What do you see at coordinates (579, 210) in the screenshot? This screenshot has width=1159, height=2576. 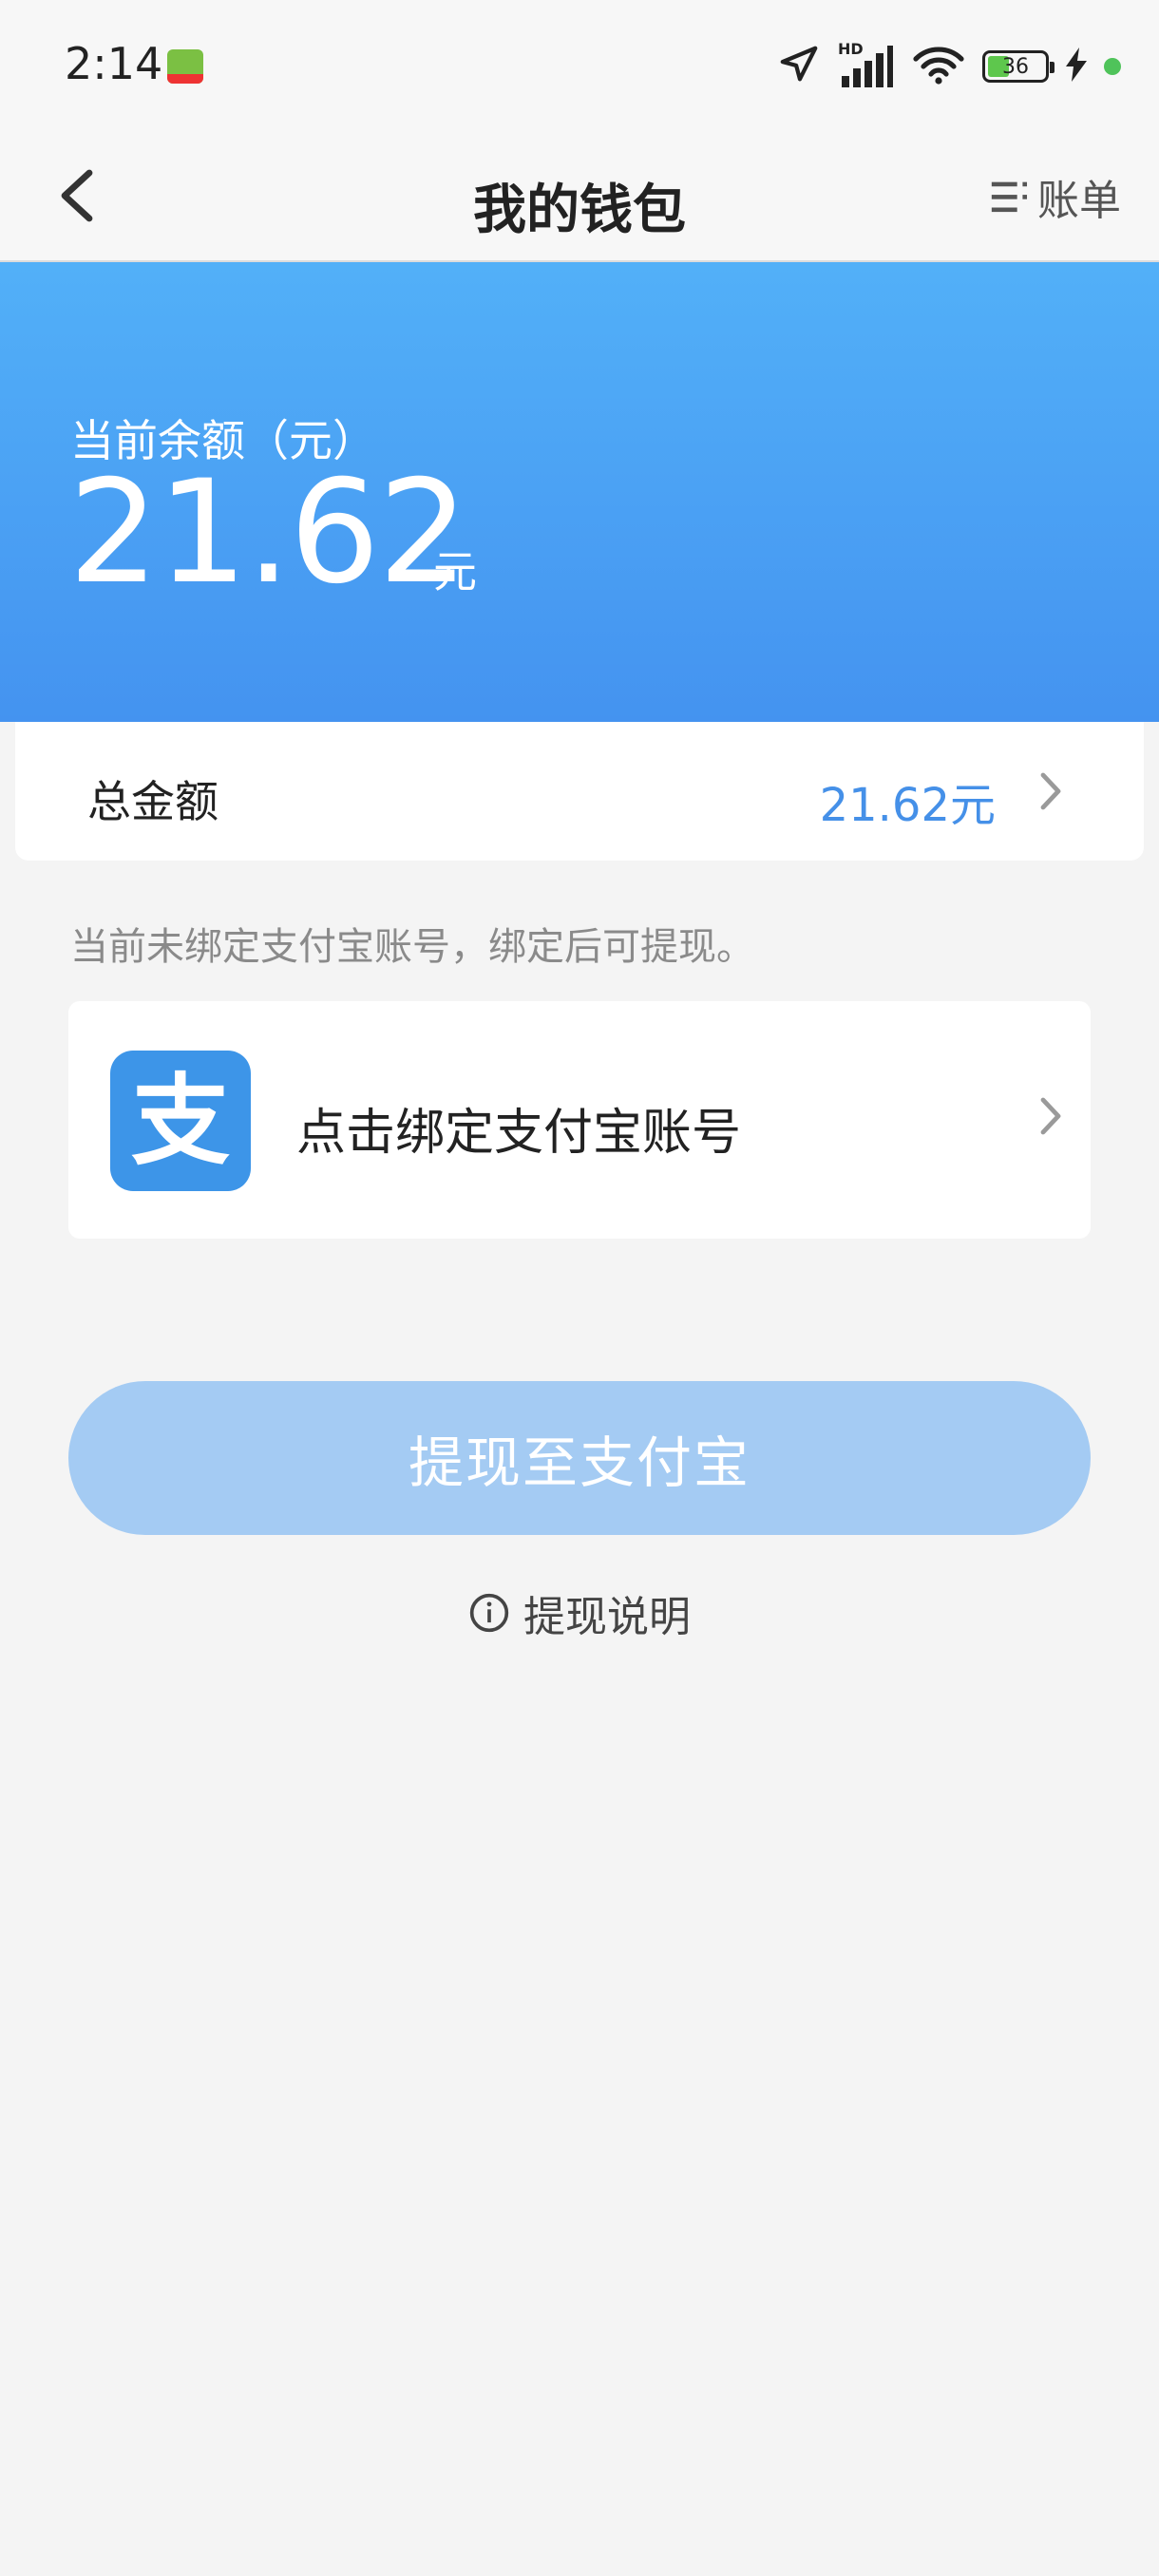 I see `page-title: 我的钱包` at bounding box center [579, 210].